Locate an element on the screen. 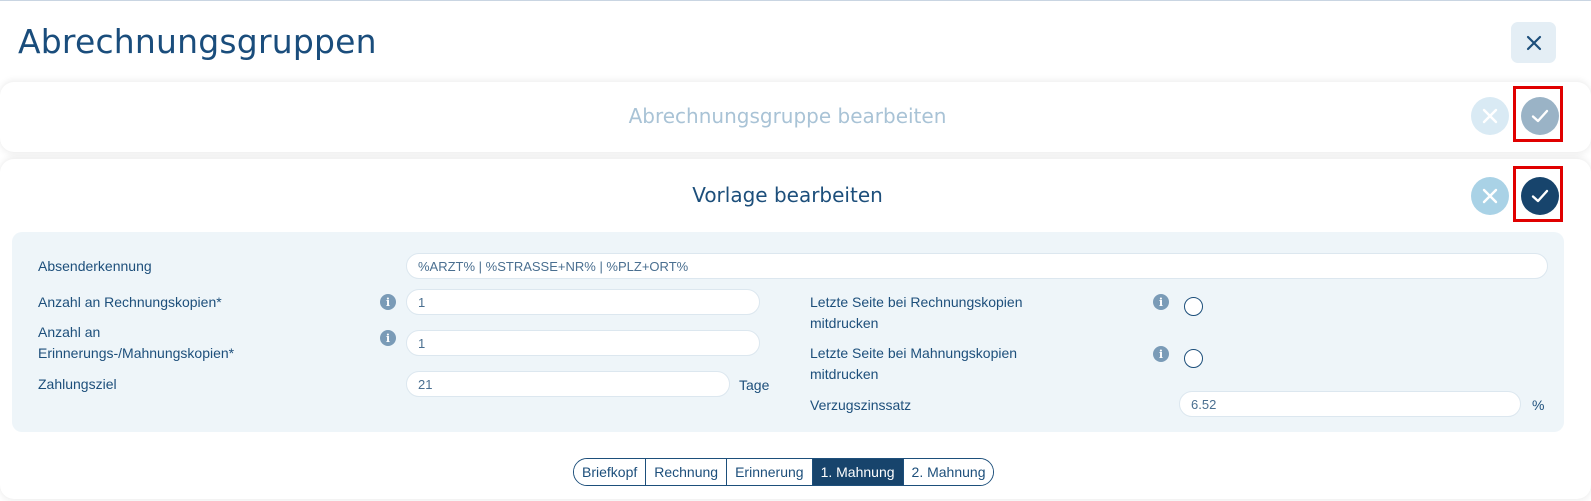  interest-rate-label: Verzugszinssatz is located at coordinates (861, 405).